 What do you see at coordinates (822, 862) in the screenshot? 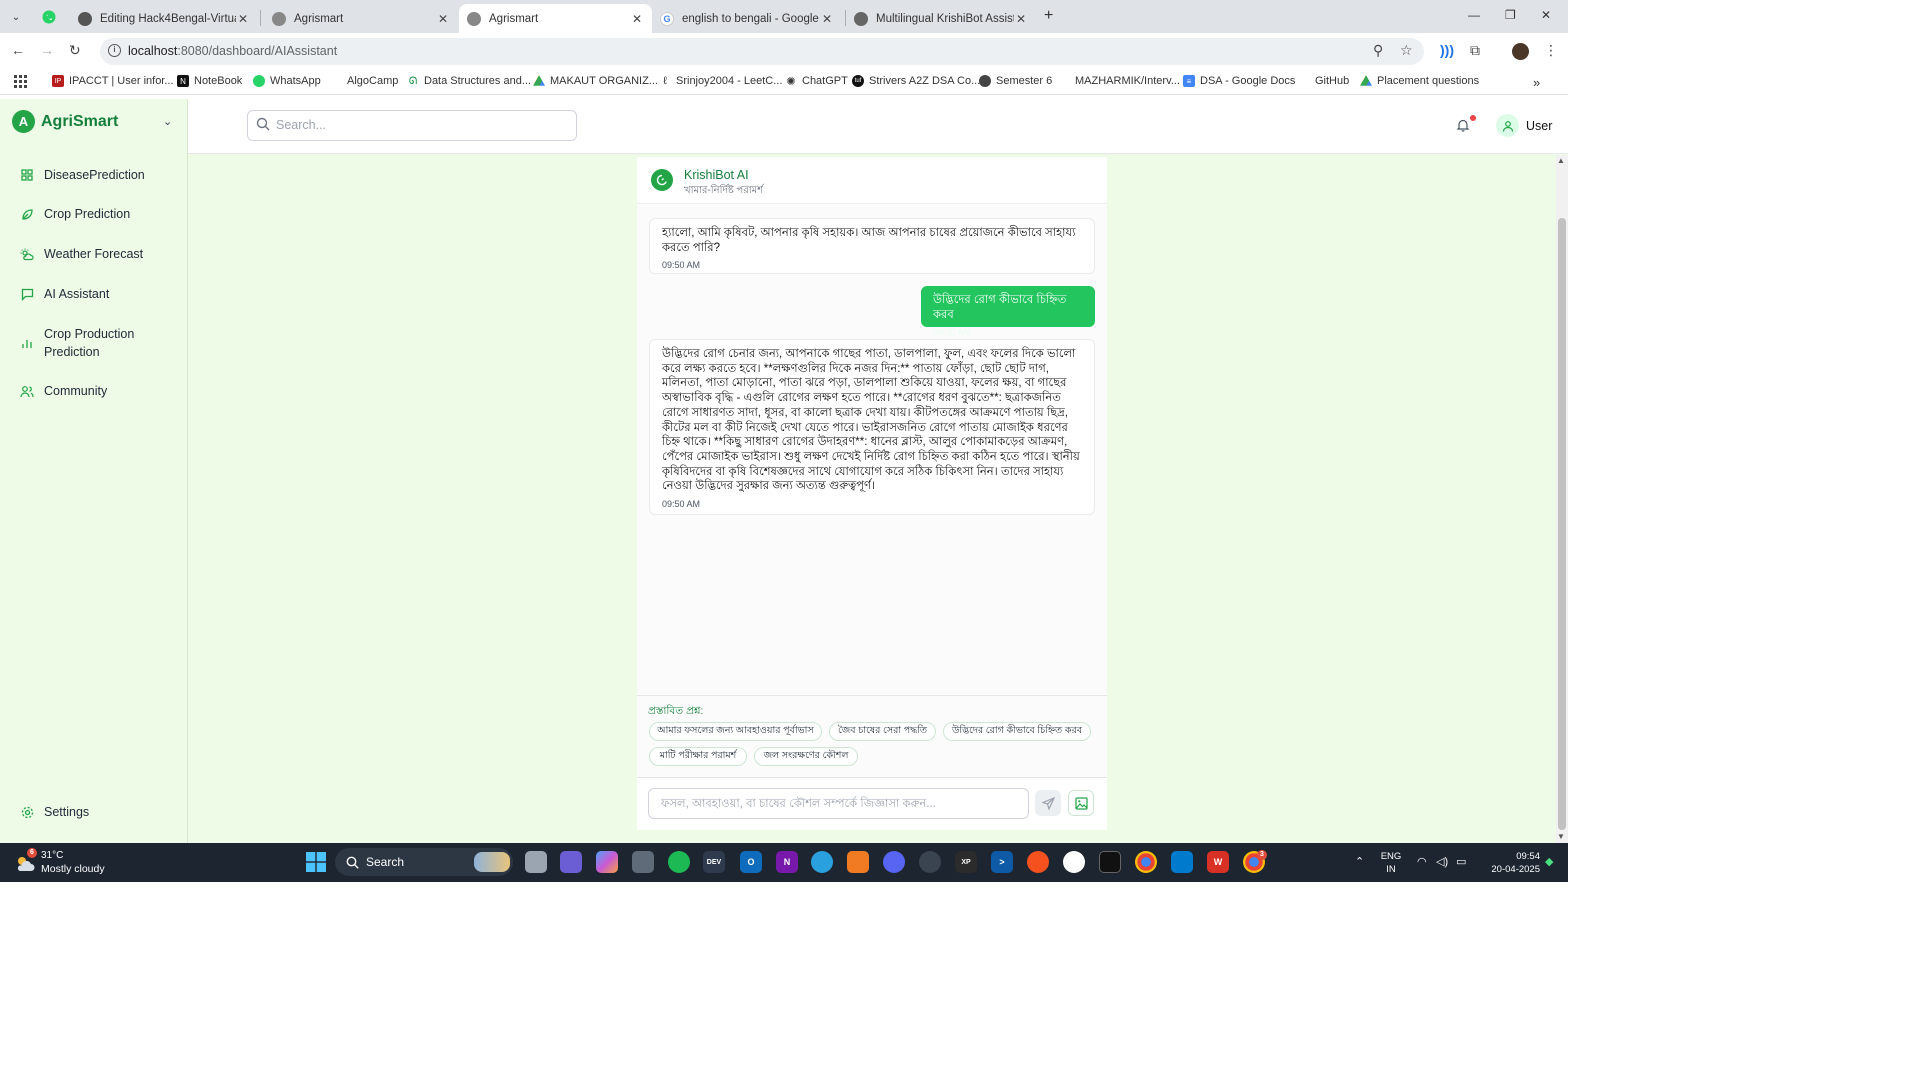
I see `telegram-icon` at bounding box center [822, 862].